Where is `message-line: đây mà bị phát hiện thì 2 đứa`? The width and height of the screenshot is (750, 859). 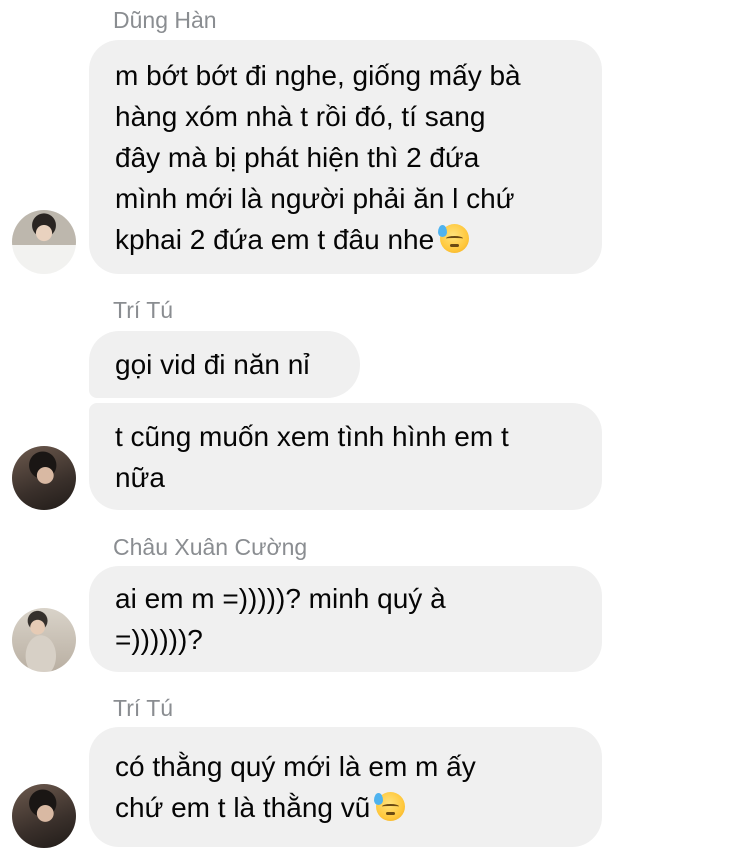
message-line: đây mà bị phát hiện thì 2 đứa is located at coordinates (297, 157).